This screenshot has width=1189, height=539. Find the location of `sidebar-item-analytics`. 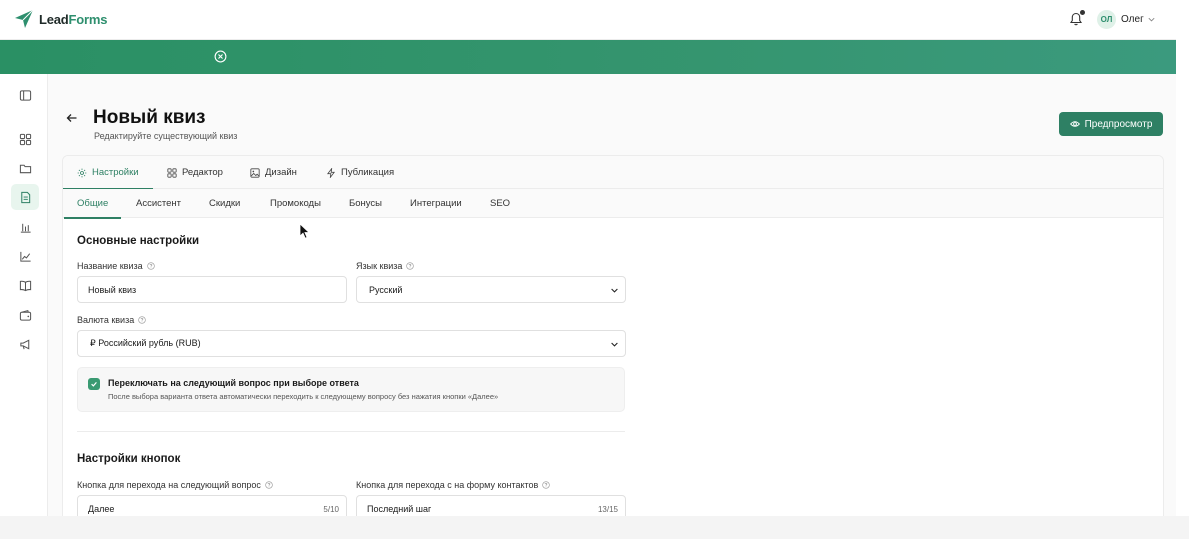

sidebar-item-analytics is located at coordinates (25, 227).